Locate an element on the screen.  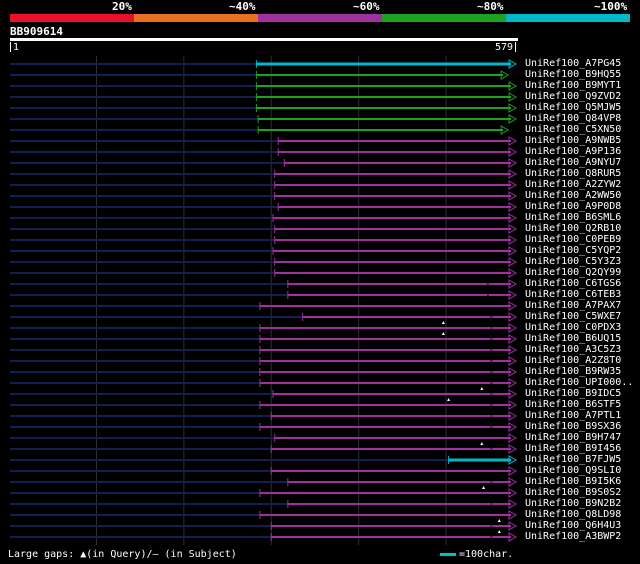
hit-label: UniRef100_B6UQ15 is located at coordinates (573, 338).